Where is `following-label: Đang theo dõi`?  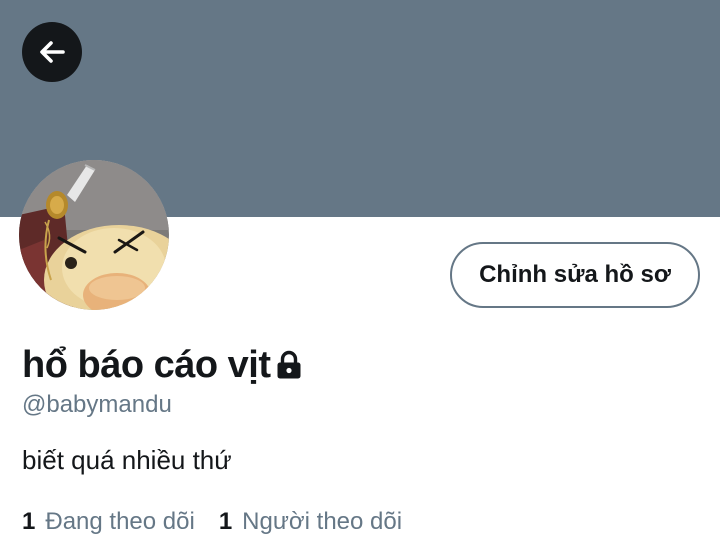
following-label: Đang theo dõi is located at coordinates (120, 521).